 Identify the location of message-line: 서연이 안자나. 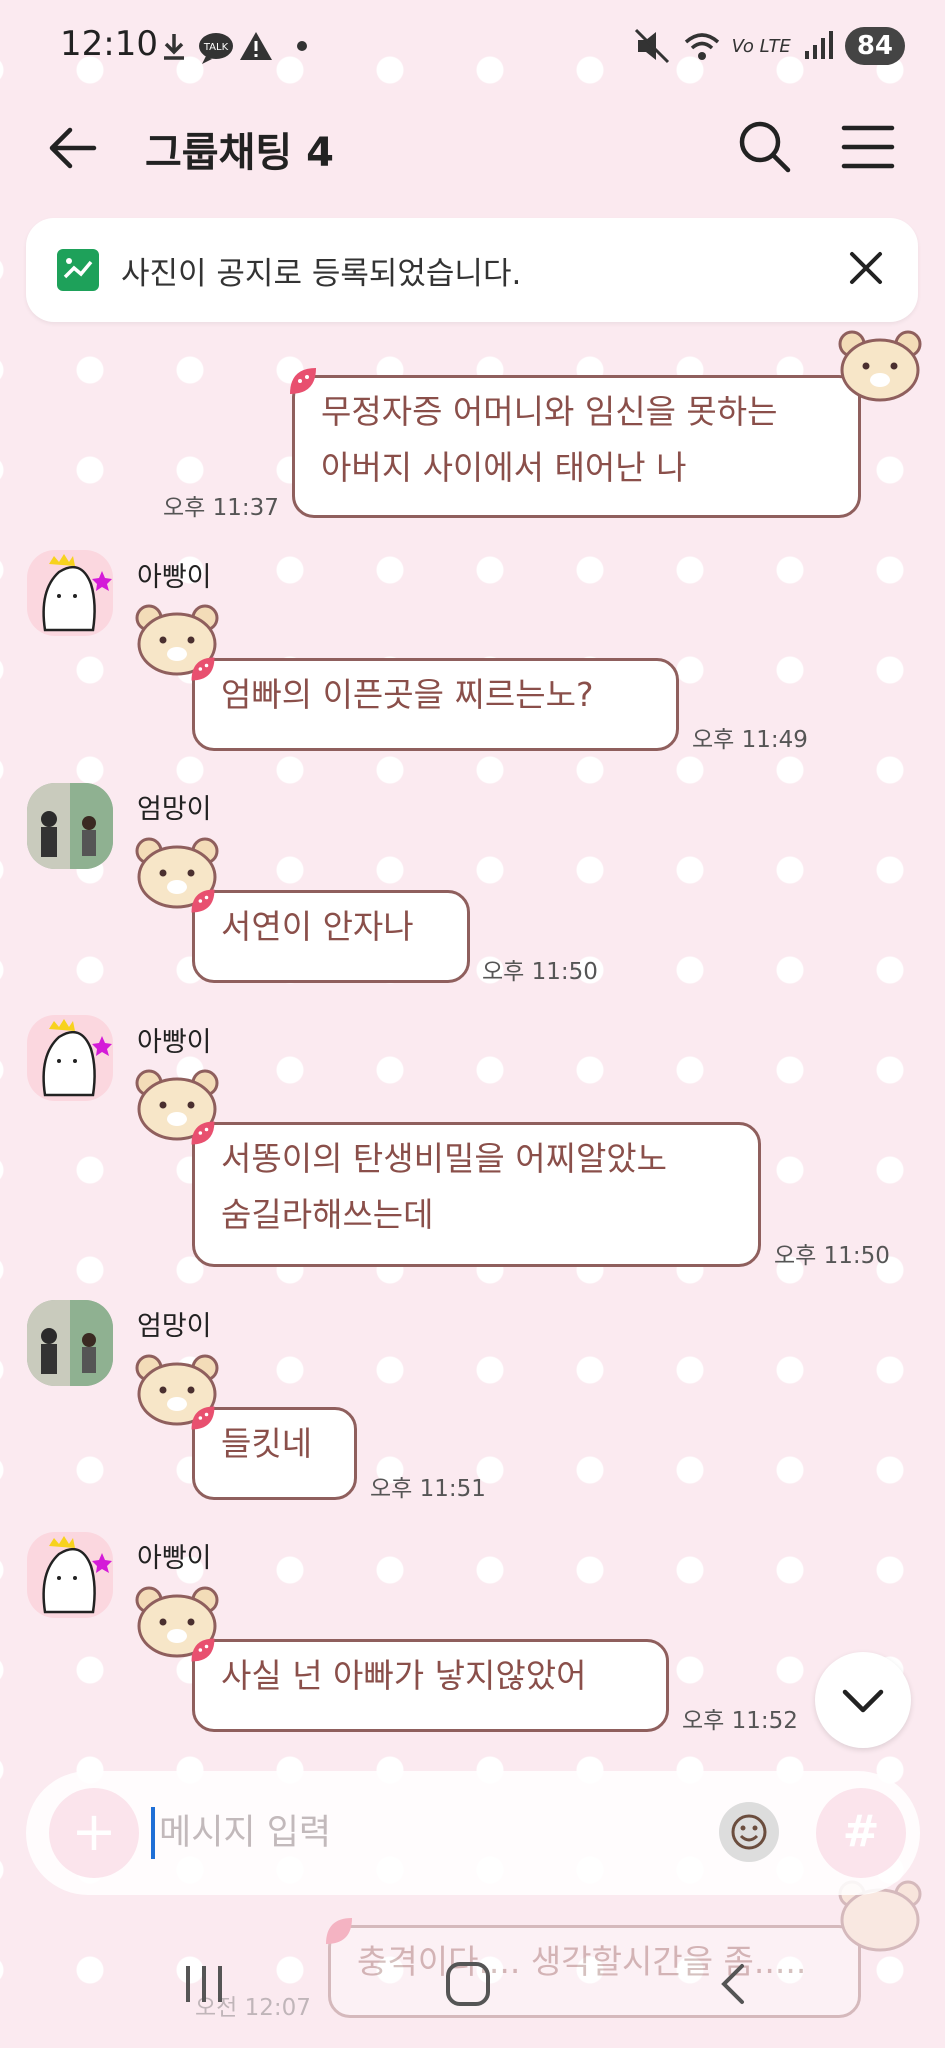
(317, 926).